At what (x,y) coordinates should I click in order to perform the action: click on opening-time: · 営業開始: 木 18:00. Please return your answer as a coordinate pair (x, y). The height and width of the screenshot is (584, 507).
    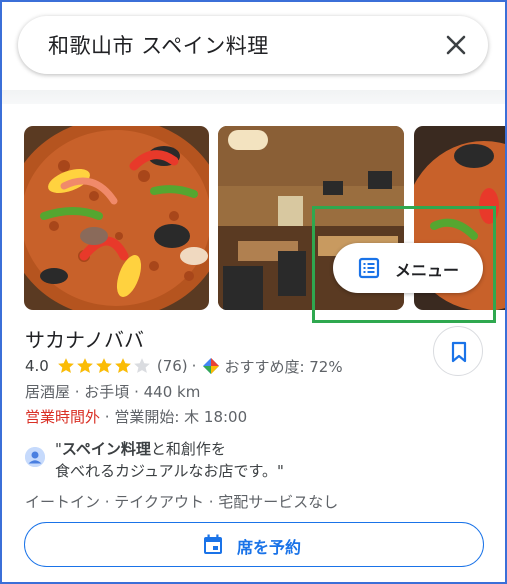
    Looking at the image, I should click on (174, 417).